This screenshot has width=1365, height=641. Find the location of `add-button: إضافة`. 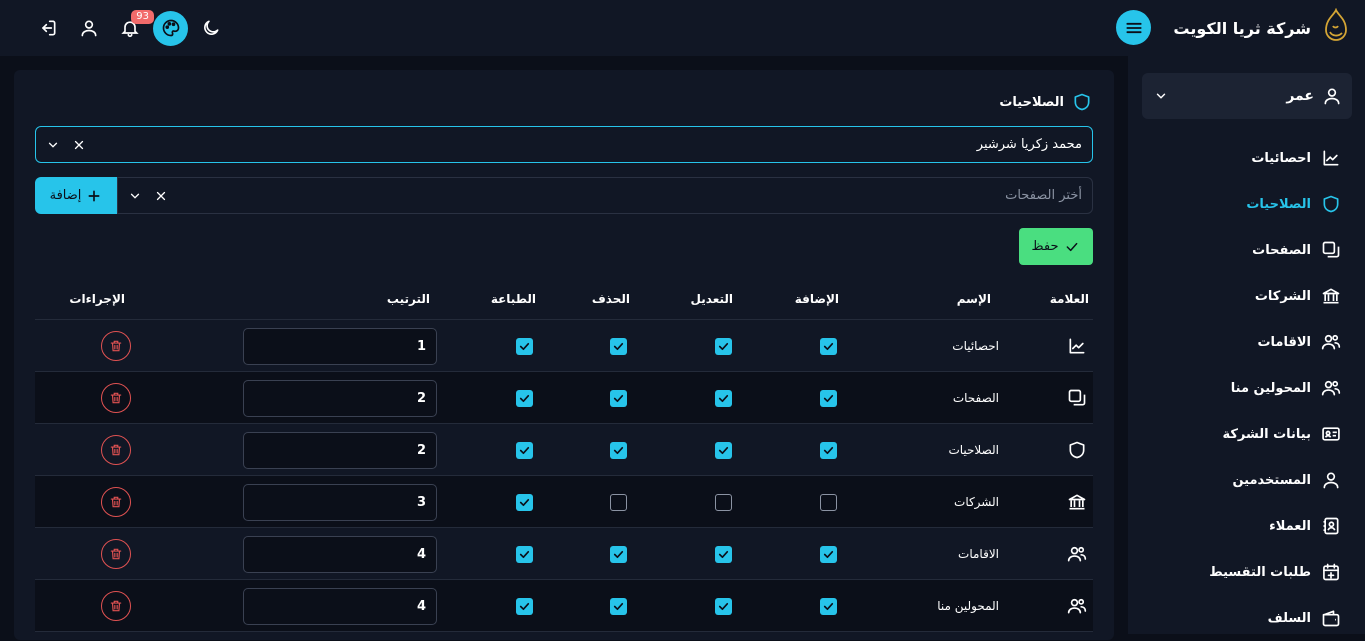

add-button: إضافة is located at coordinates (76, 195).